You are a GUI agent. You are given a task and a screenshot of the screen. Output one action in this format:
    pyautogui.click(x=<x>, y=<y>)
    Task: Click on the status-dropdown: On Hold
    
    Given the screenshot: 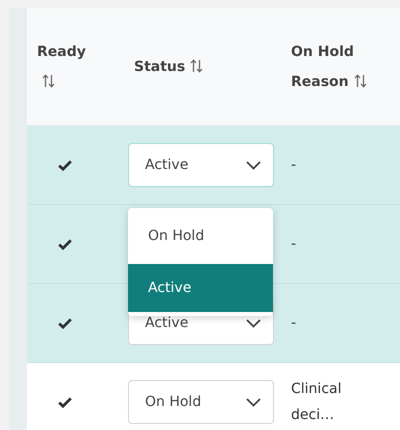 What is the action you would take?
    pyautogui.click(x=201, y=402)
    